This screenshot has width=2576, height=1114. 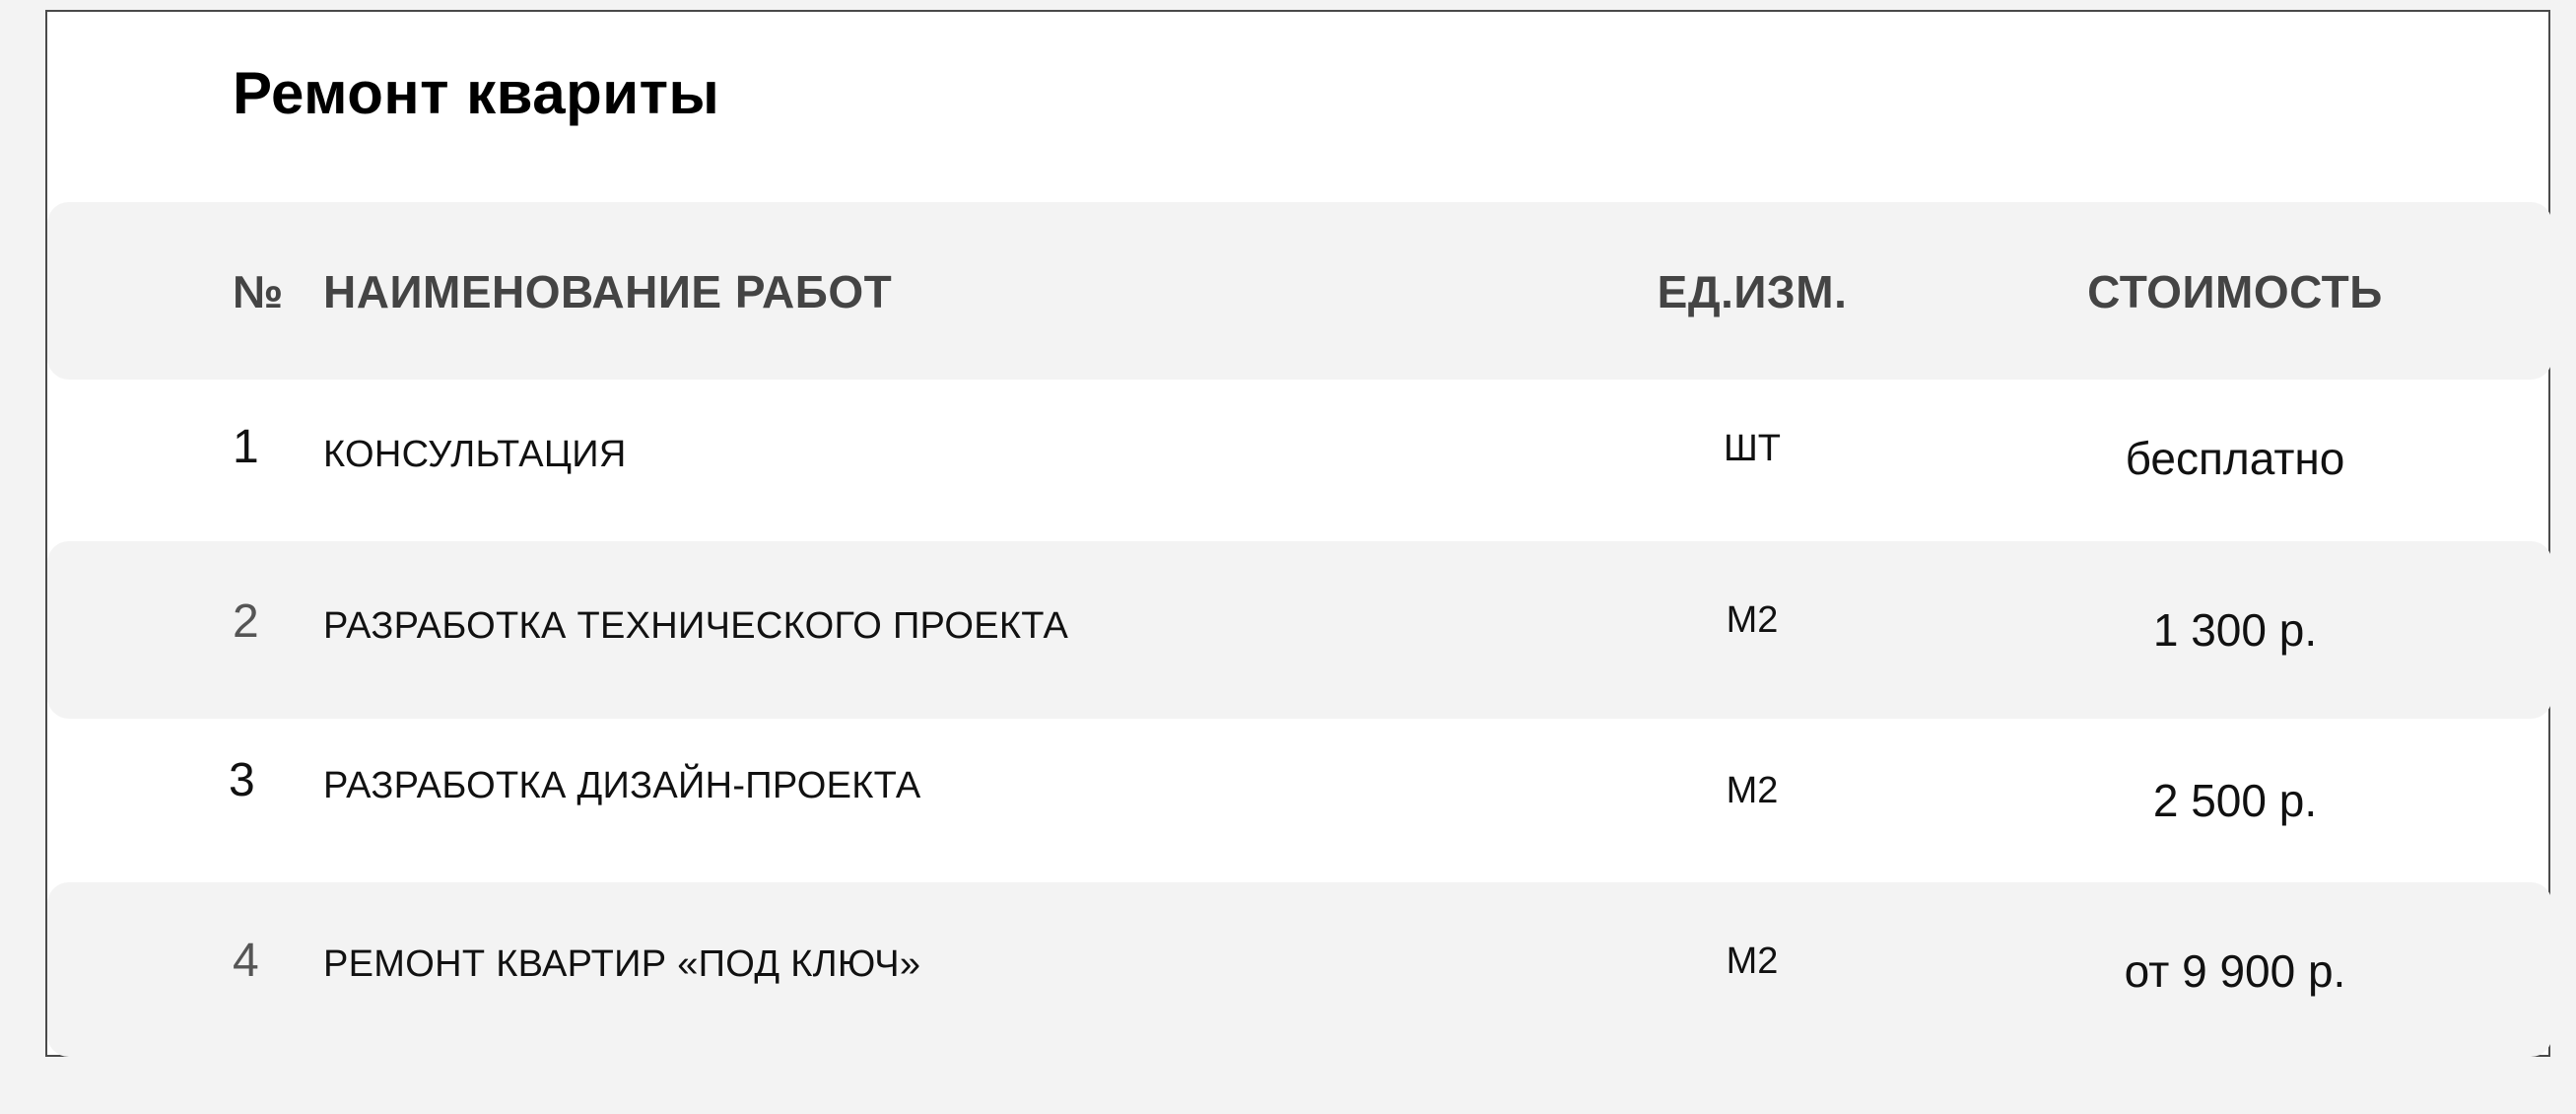 What do you see at coordinates (2235, 630) in the screenshot?
I see `row-price: 1 300 р.` at bounding box center [2235, 630].